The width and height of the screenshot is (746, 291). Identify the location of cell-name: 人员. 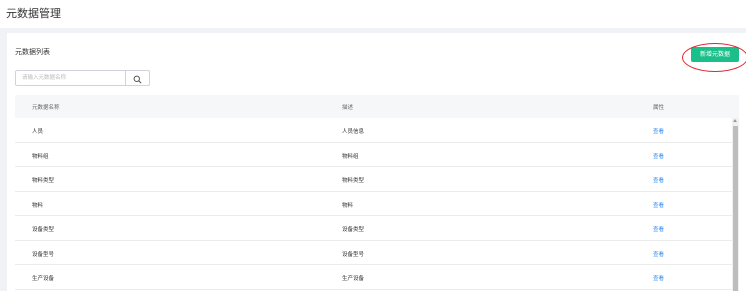
(38, 132).